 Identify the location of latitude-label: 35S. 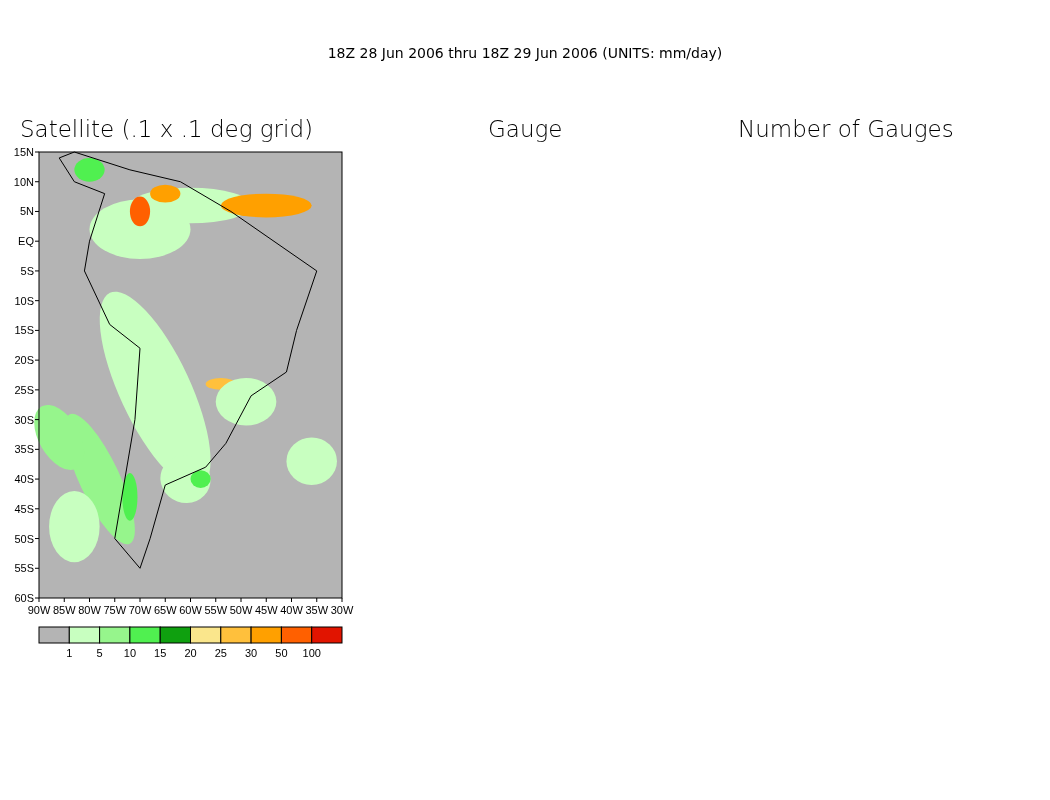
(24, 449).